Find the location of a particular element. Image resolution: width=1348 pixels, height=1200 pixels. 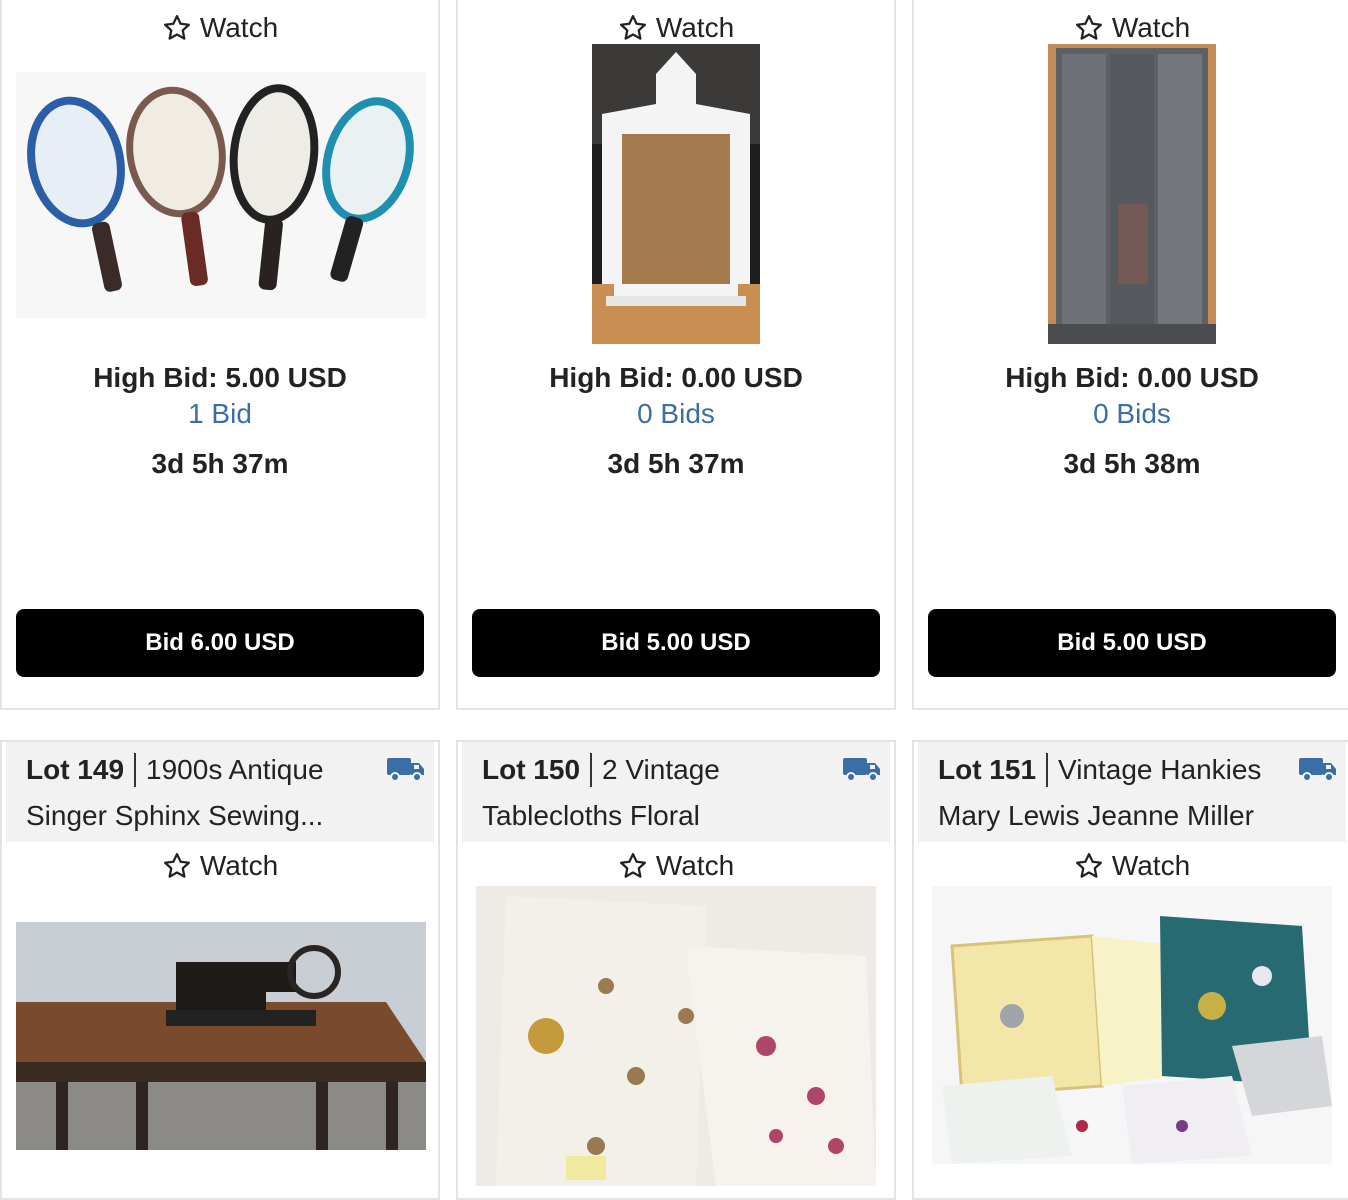

lot-number: Lot 150 is located at coordinates (531, 769).